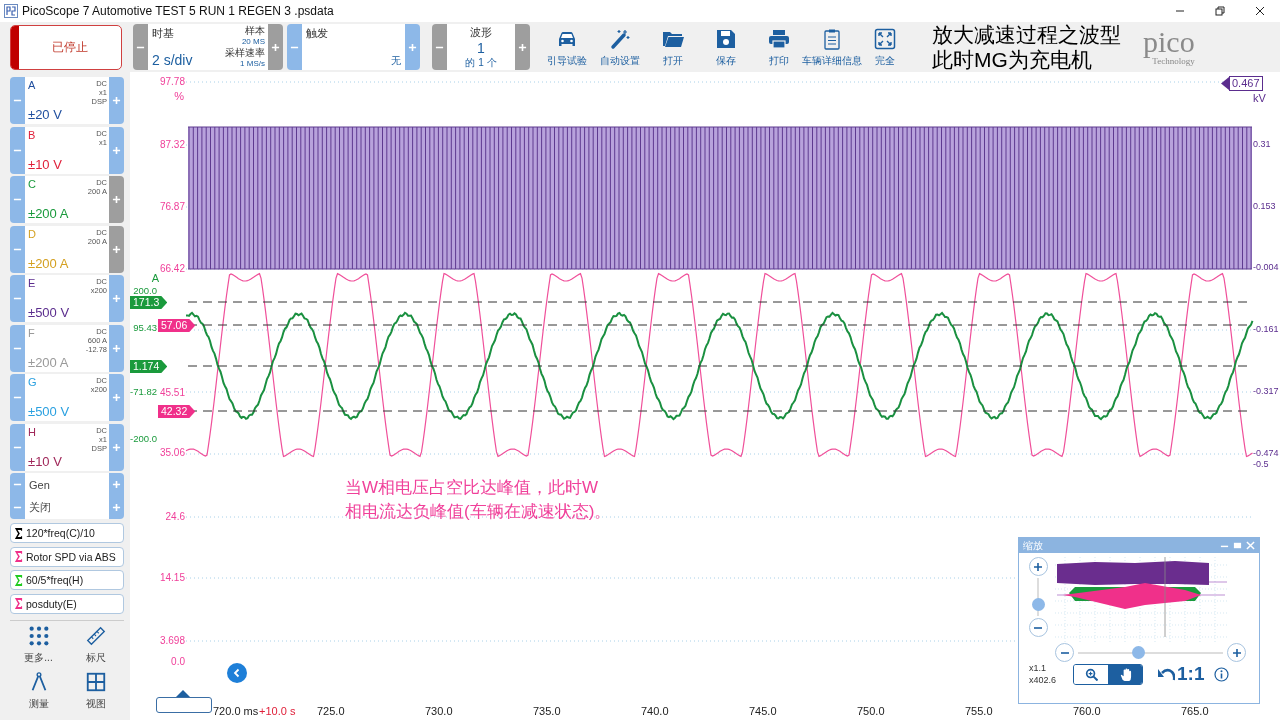 Image resolution: width=1280 pixels, height=720 pixels. I want to click on axis-tick-label: -0.317, so click(1266, 391).